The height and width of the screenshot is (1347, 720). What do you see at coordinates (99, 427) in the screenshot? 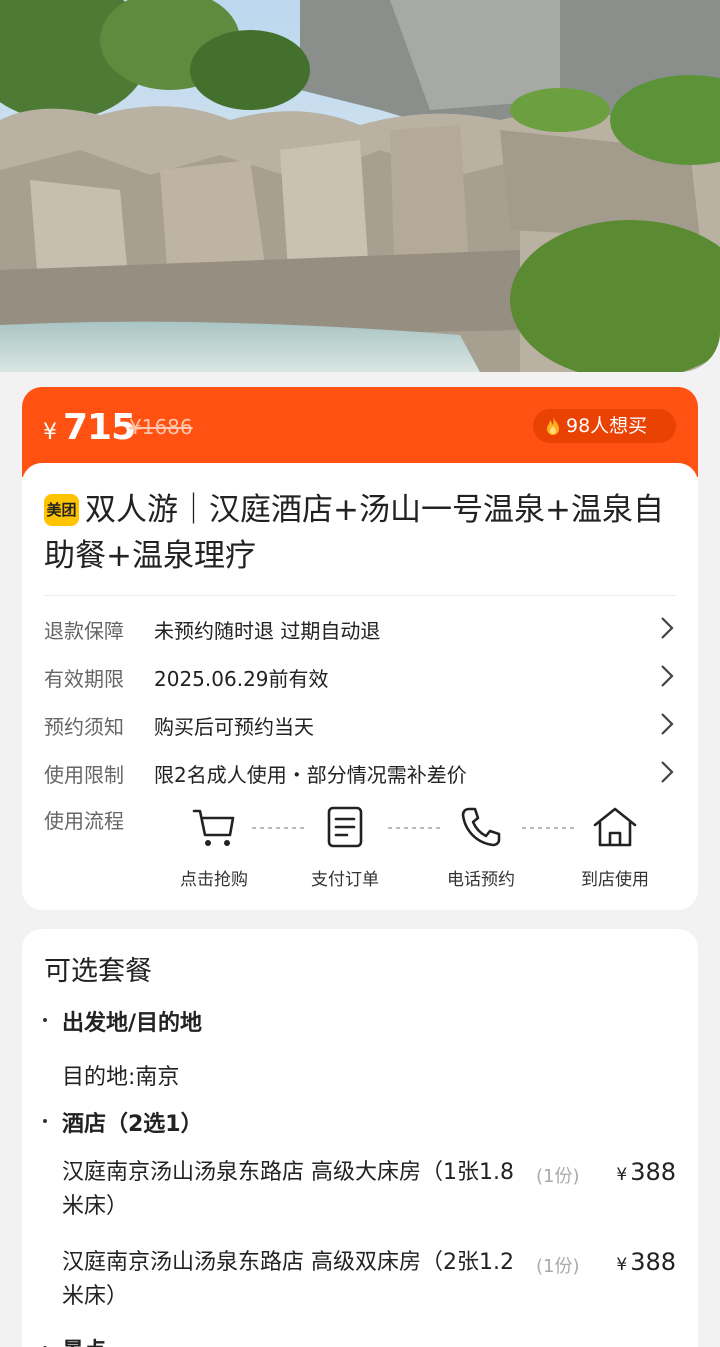
I see `current-price: 715` at bounding box center [99, 427].